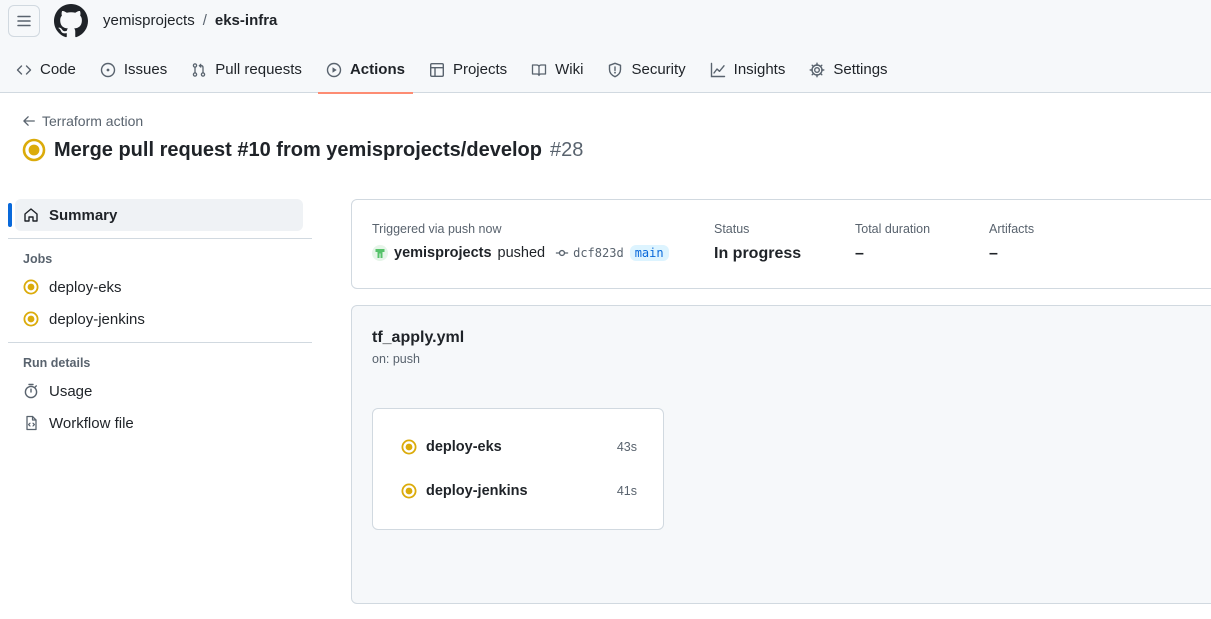  I want to click on play-icon, so click(334, 69).